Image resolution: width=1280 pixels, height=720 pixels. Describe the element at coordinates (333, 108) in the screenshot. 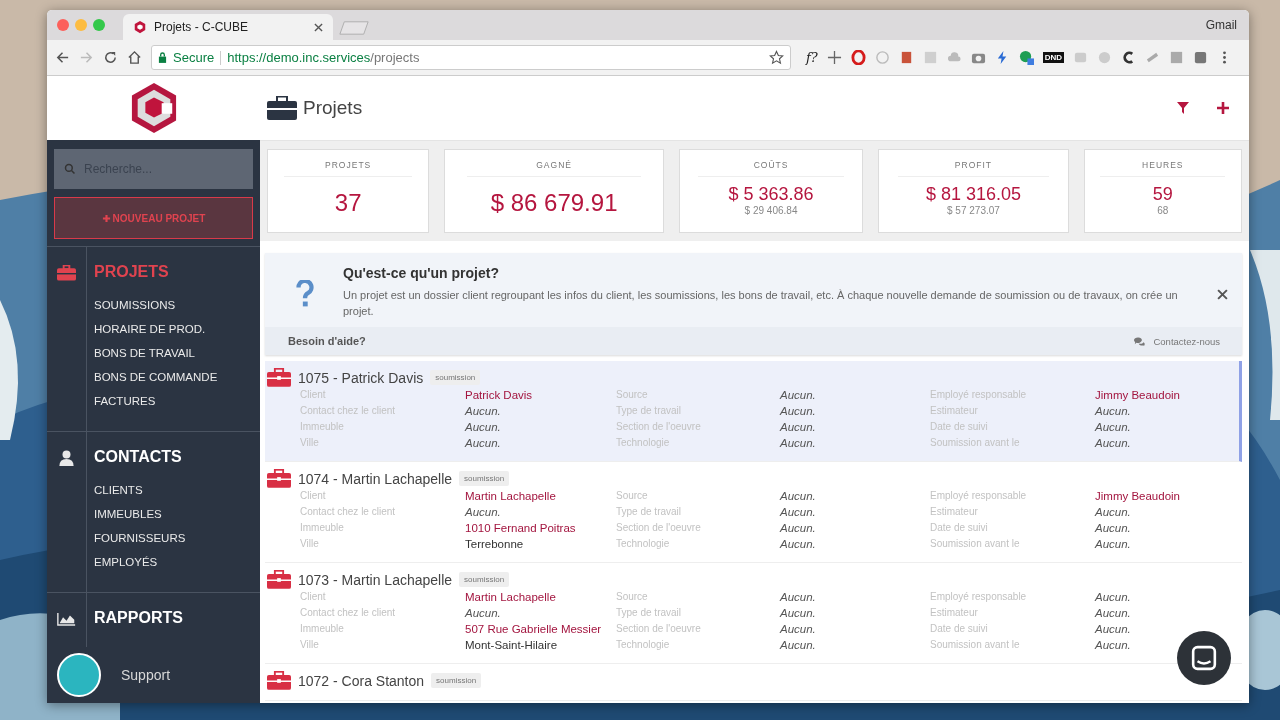

I see `page-title: Projets` at that location.